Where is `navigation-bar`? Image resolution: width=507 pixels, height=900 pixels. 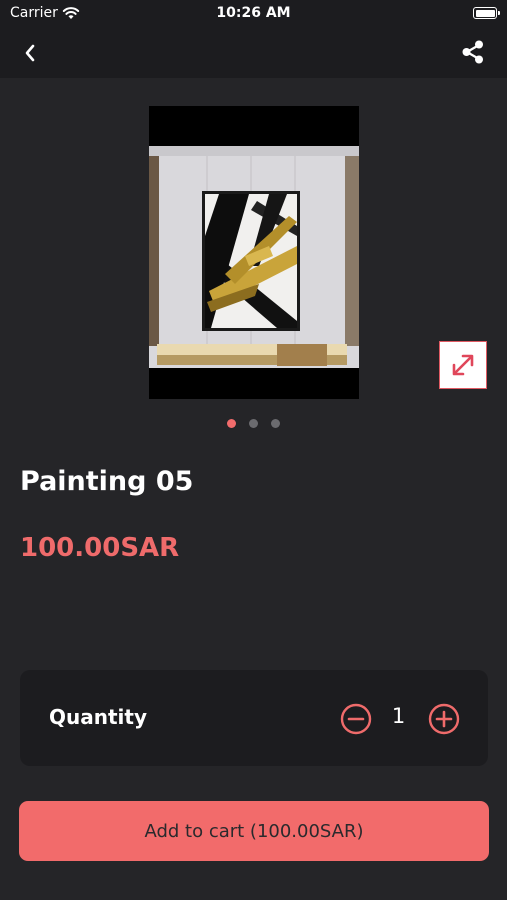 navigation-bar is located at coordinates (253, 53).